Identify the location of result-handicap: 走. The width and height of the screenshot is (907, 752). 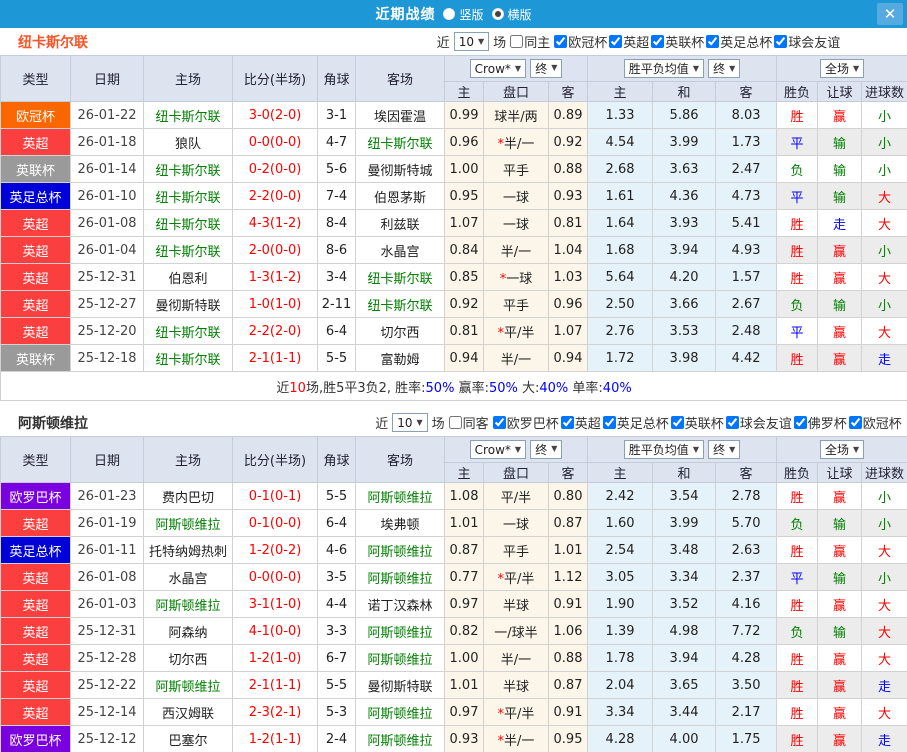
(840, 223).